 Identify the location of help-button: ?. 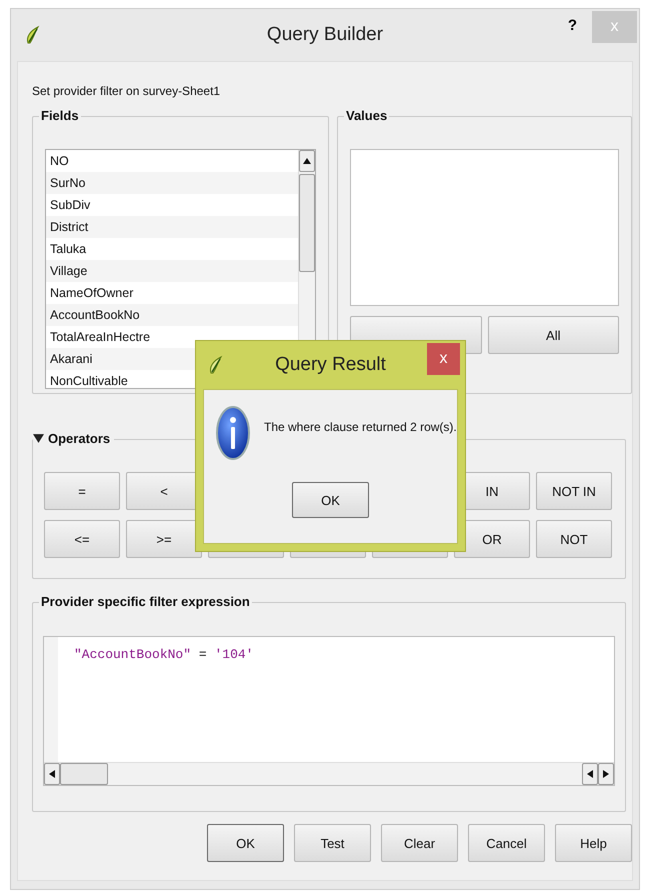
(572, 25).